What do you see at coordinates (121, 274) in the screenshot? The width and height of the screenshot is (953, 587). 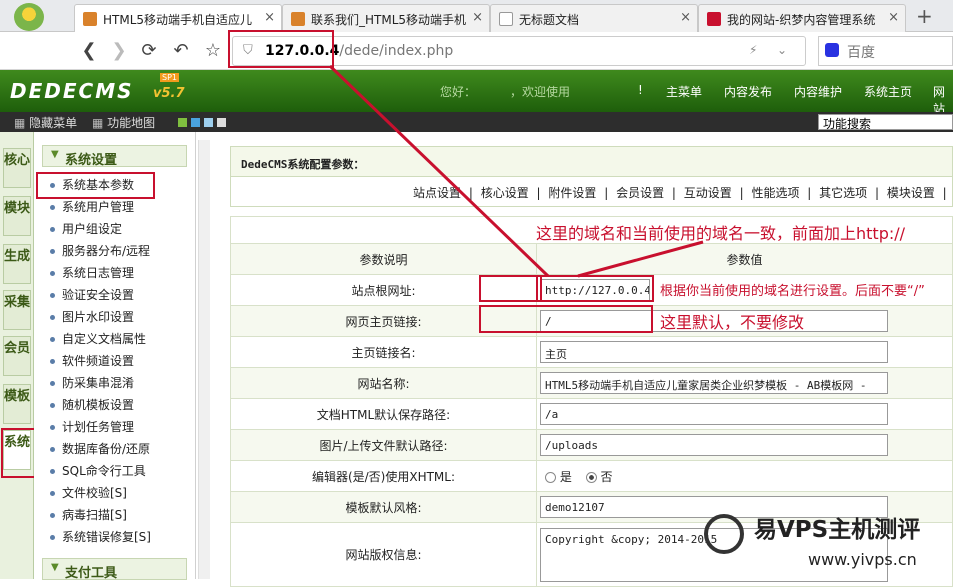 I see `menu-item: 系统日志管理` at bounding box center [121, 274].